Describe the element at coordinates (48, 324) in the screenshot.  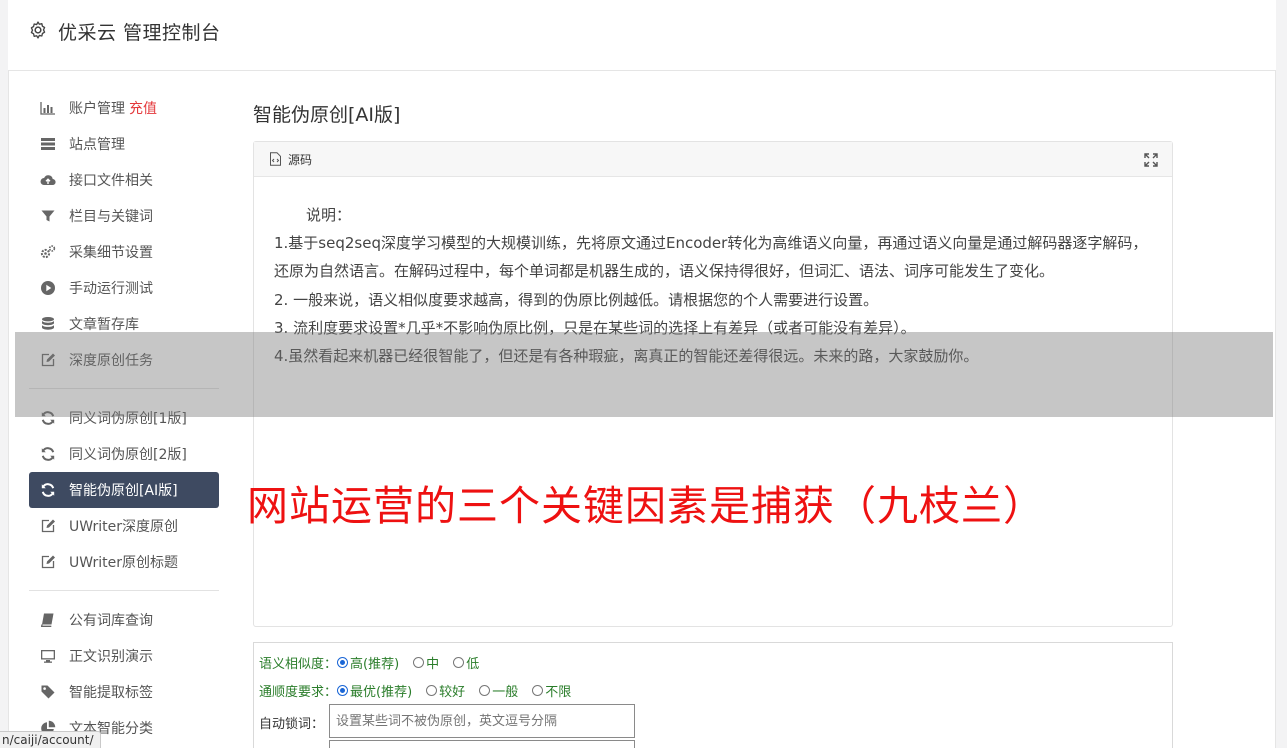
I see `database-icon` at that location.